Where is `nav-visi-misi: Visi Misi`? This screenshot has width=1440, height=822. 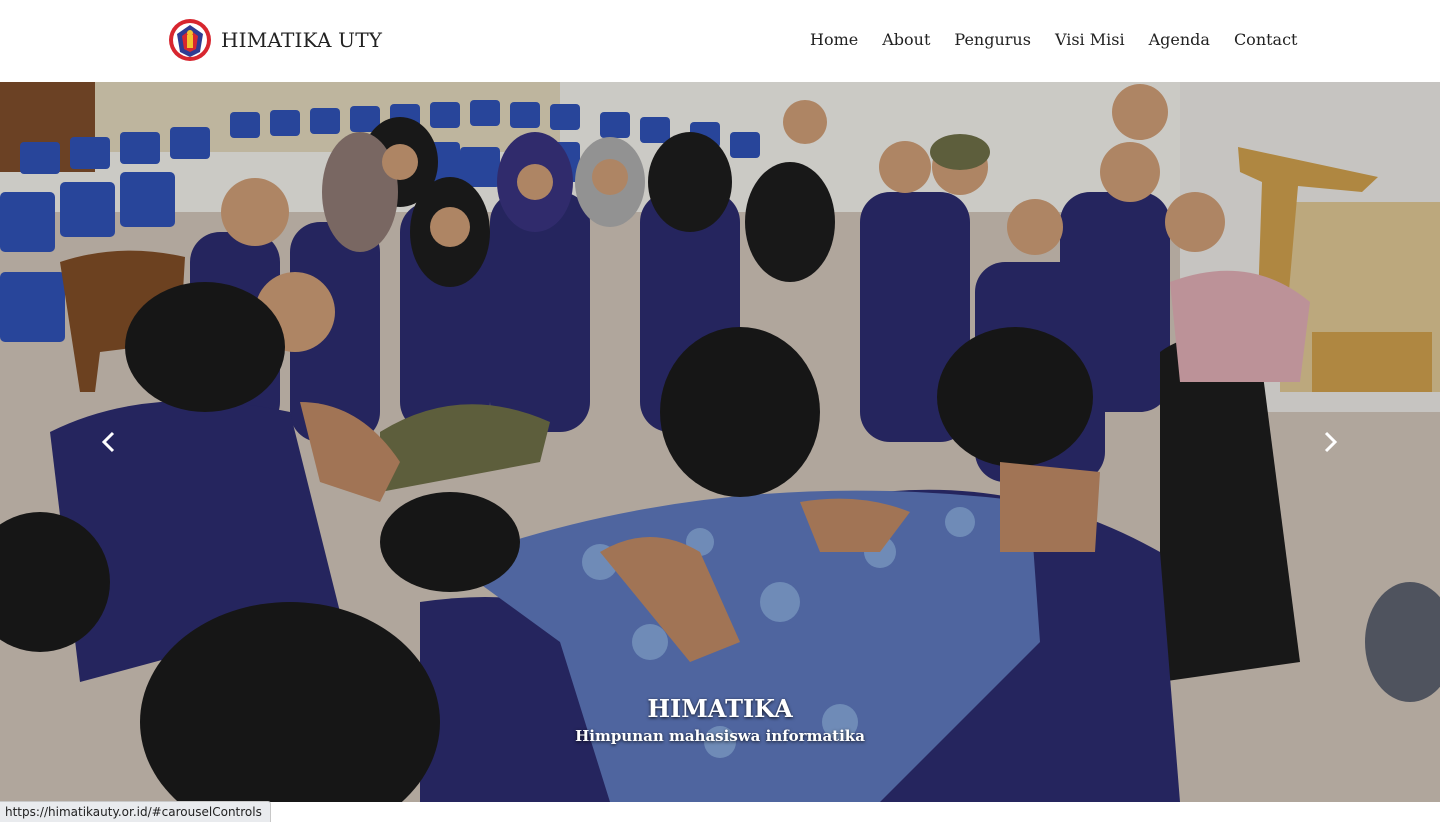 nav-visi-misi: Visi Misi is located at coordinates (1090, 39).